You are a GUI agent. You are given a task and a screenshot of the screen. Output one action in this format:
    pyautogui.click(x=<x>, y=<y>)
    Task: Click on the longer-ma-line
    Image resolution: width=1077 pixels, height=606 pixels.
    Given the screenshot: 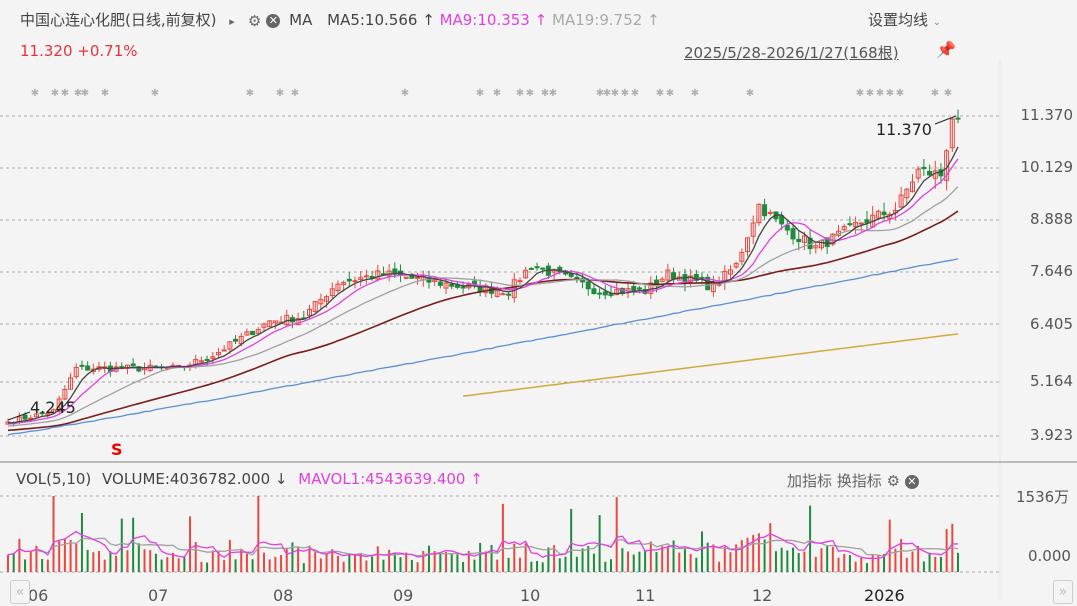 What is the action you would take?
    pyautogui.click(x=710, y=365)
    